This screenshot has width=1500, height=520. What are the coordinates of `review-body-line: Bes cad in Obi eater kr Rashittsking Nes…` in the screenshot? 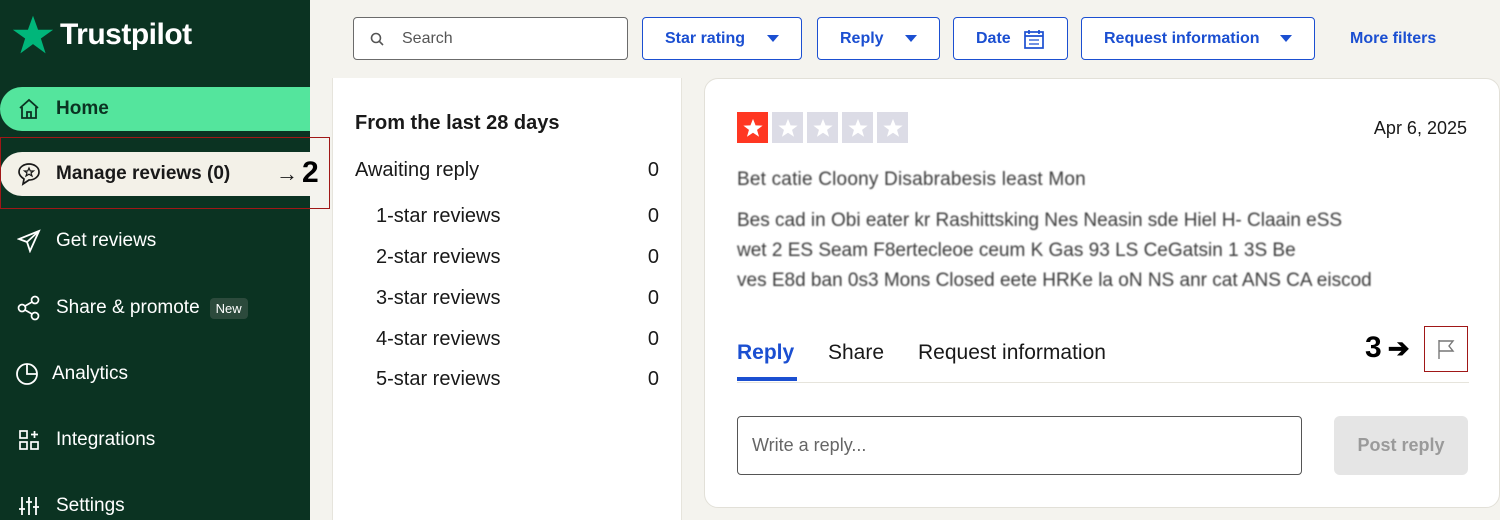 It's located at (1040, 220).